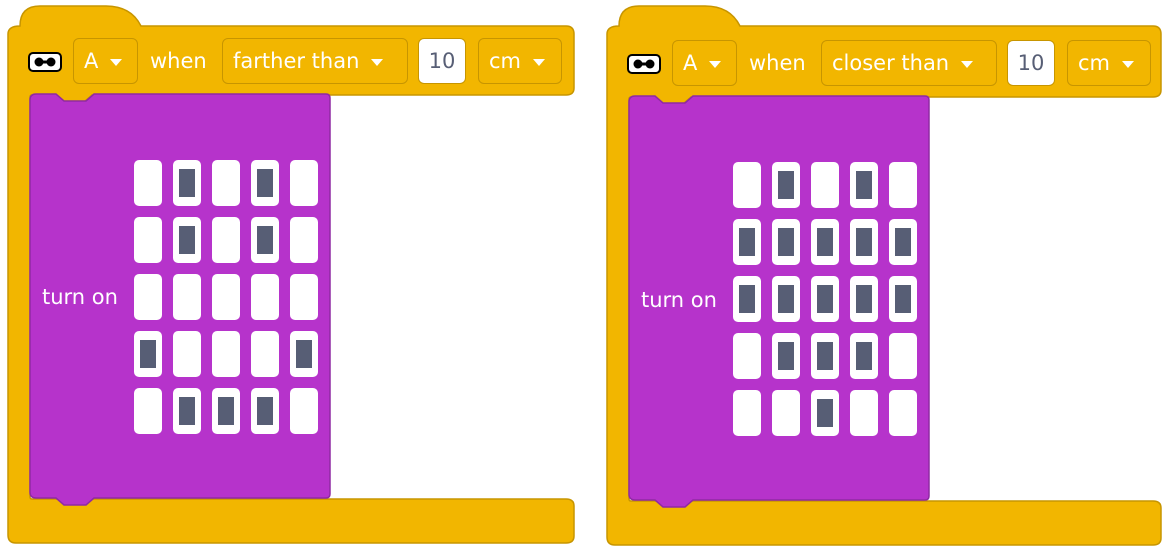 The width and height of the screenshot is (1173, 551). Describe the element at coordinates (45, 62) in the screenshot. I see `distance-sensor-icon` at that location.